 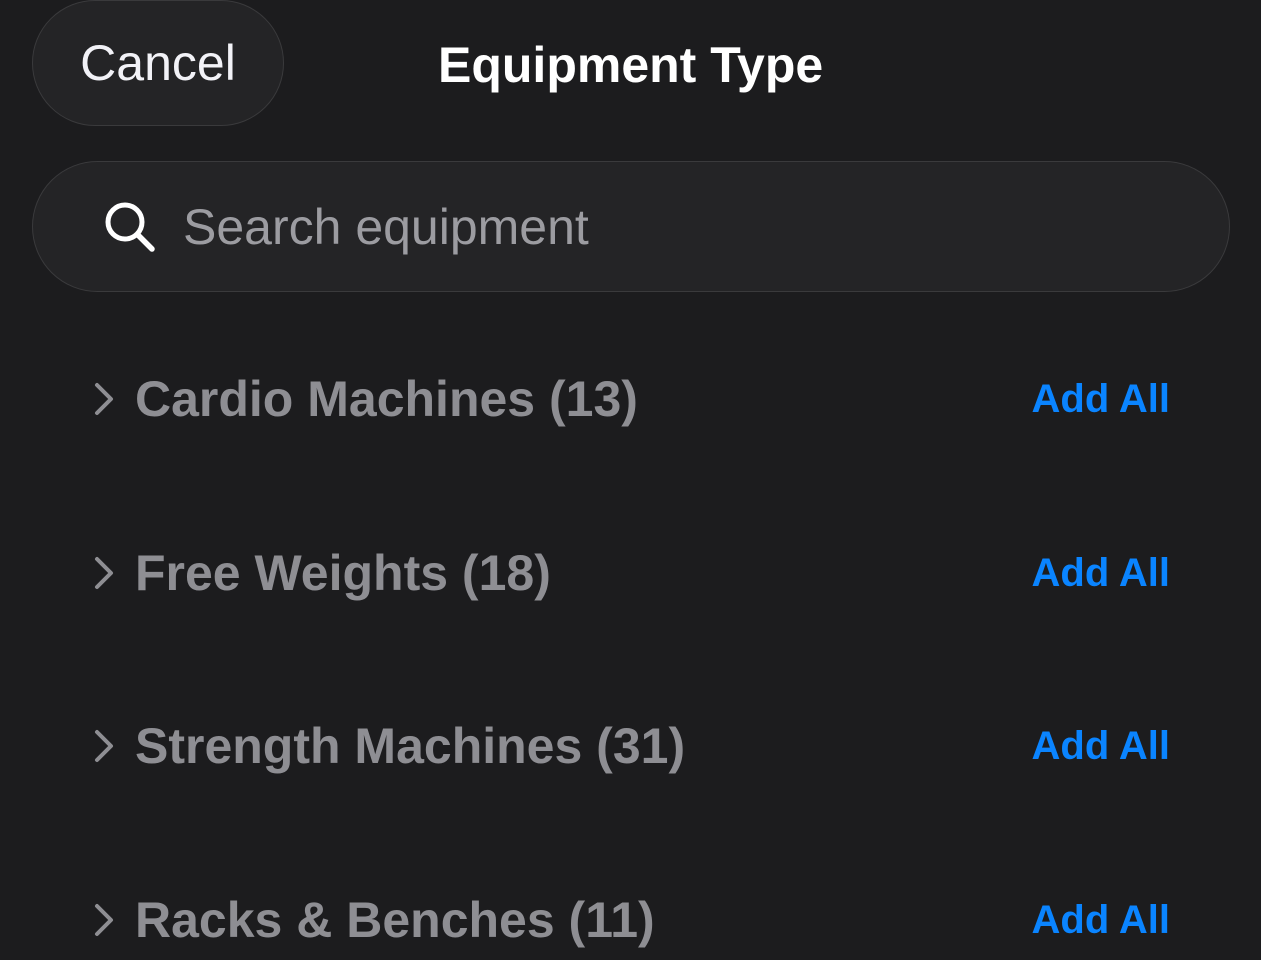 I want to click on category-label: Free Weights (18), so click(x=343, y=573).